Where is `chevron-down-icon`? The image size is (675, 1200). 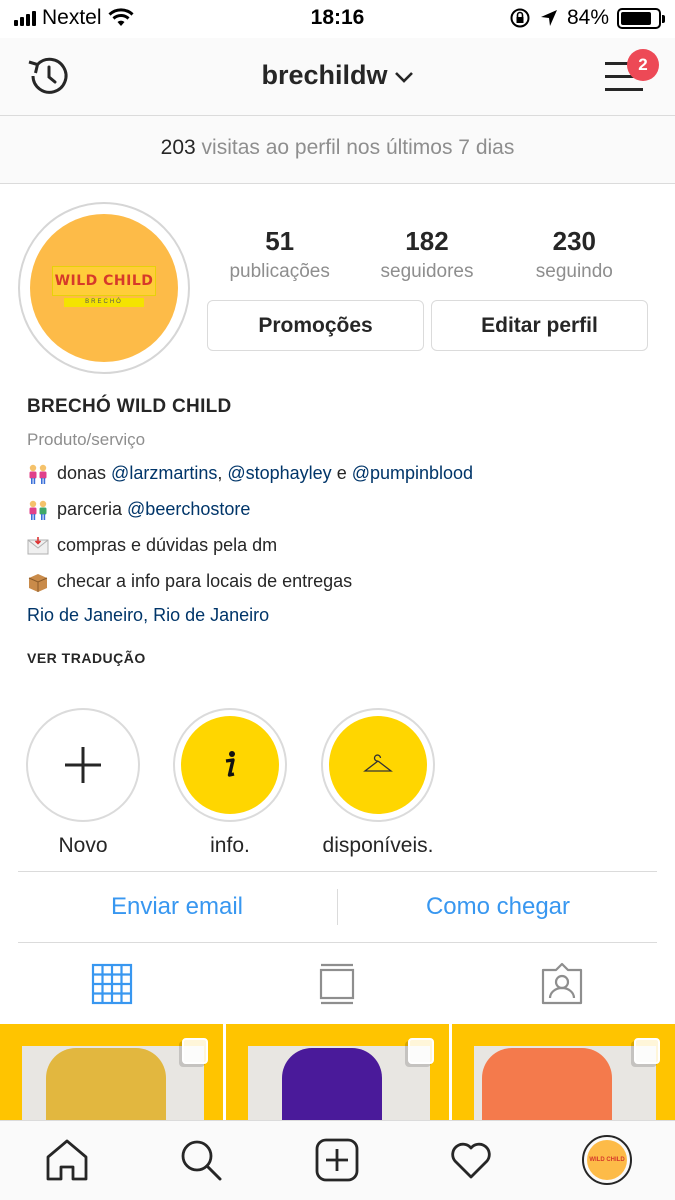
chevron-down-icon is located at coordinates (403, 77).